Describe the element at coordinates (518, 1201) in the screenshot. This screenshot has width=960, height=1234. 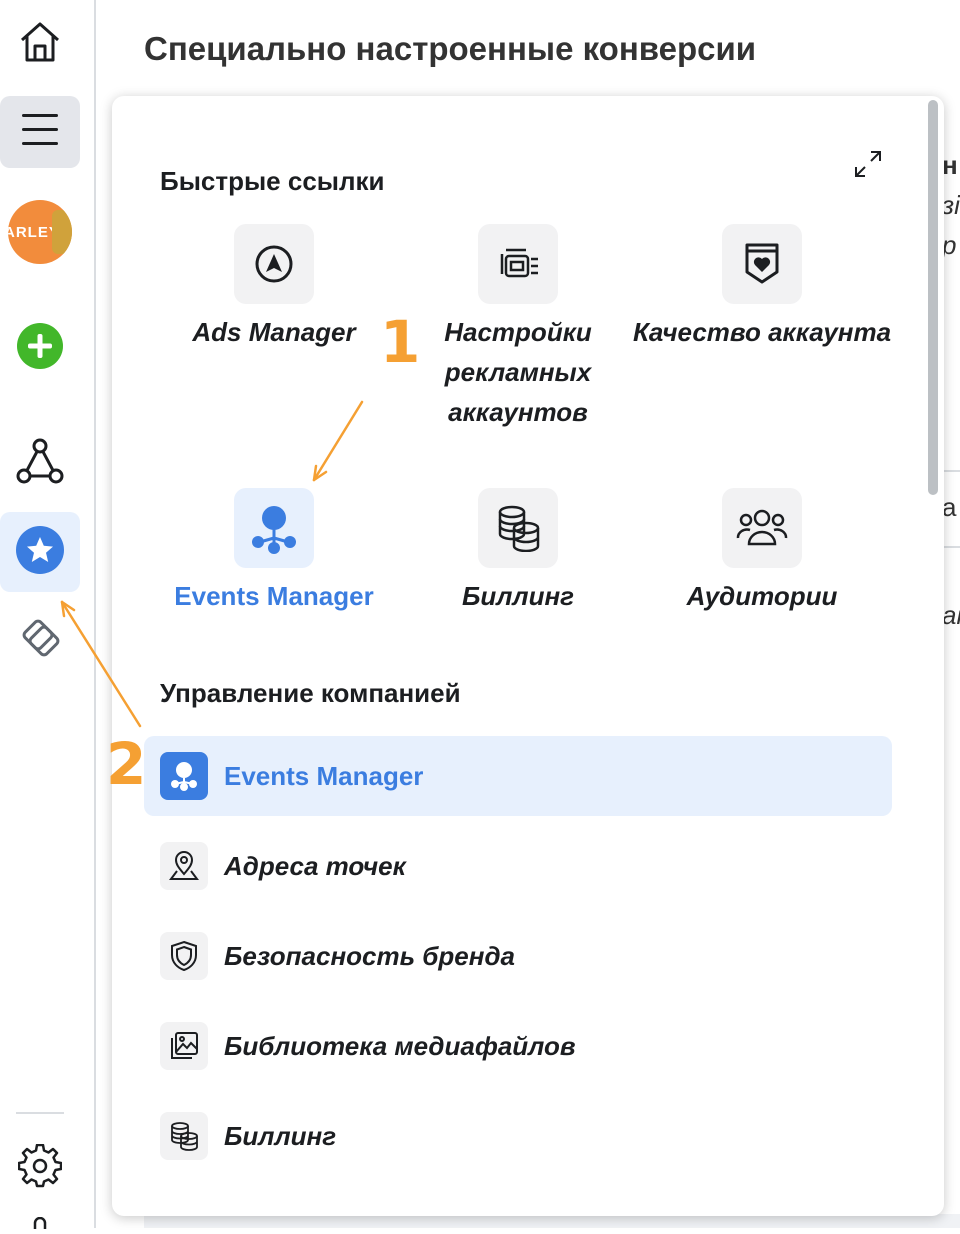
I see `list-item-partial` at that location.